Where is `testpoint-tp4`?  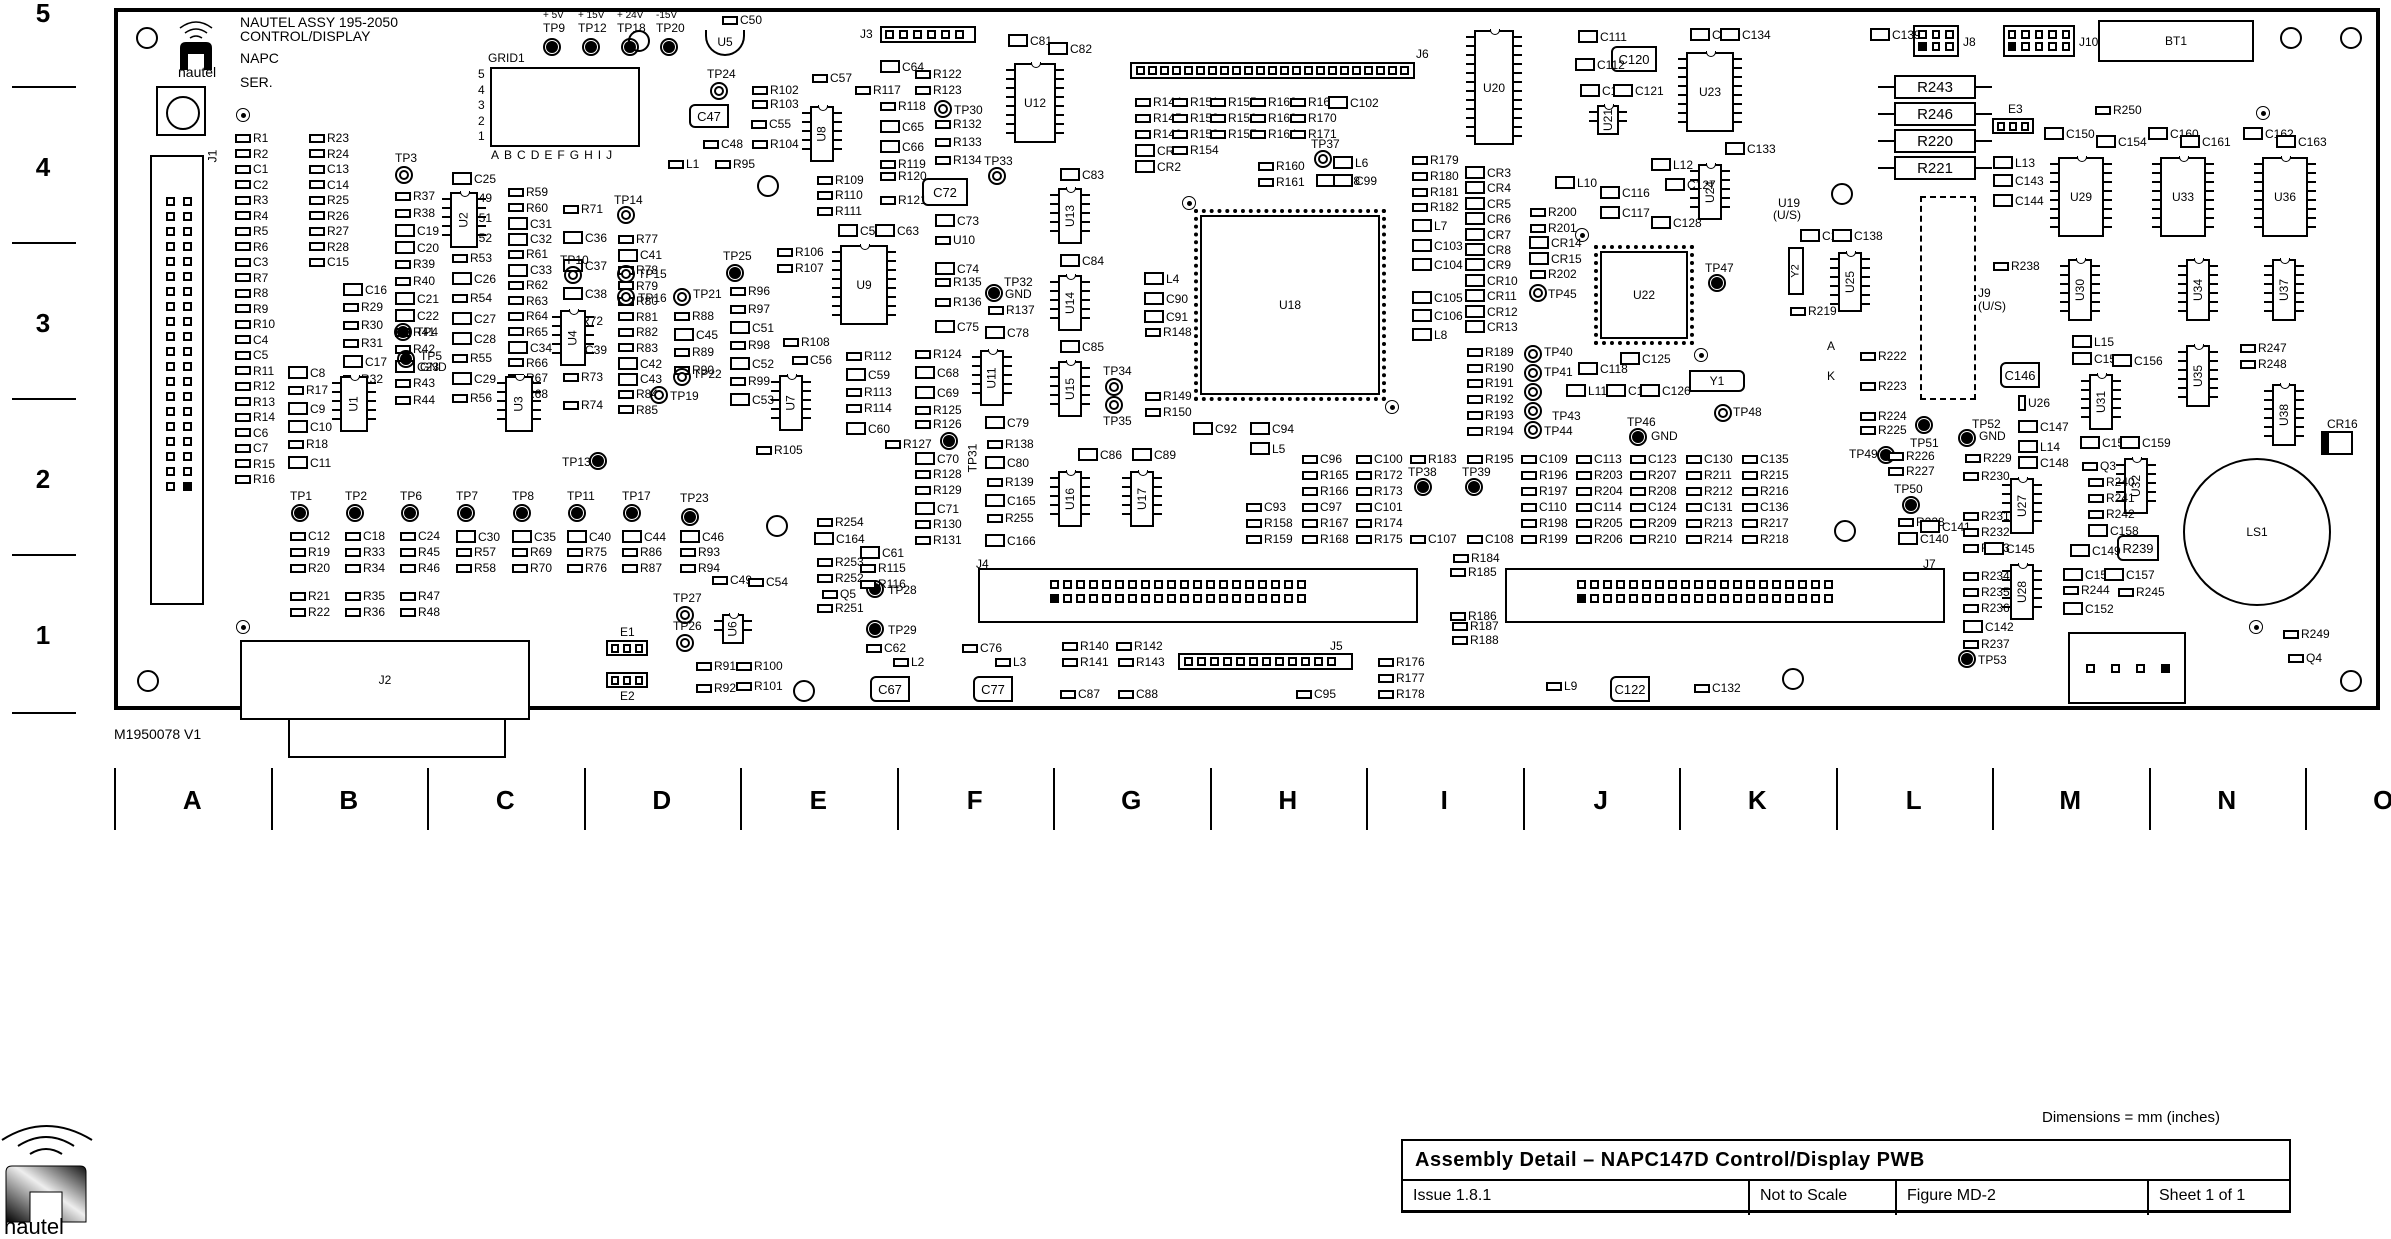 testpoint-tp4 is located at coordinates (403, 332).